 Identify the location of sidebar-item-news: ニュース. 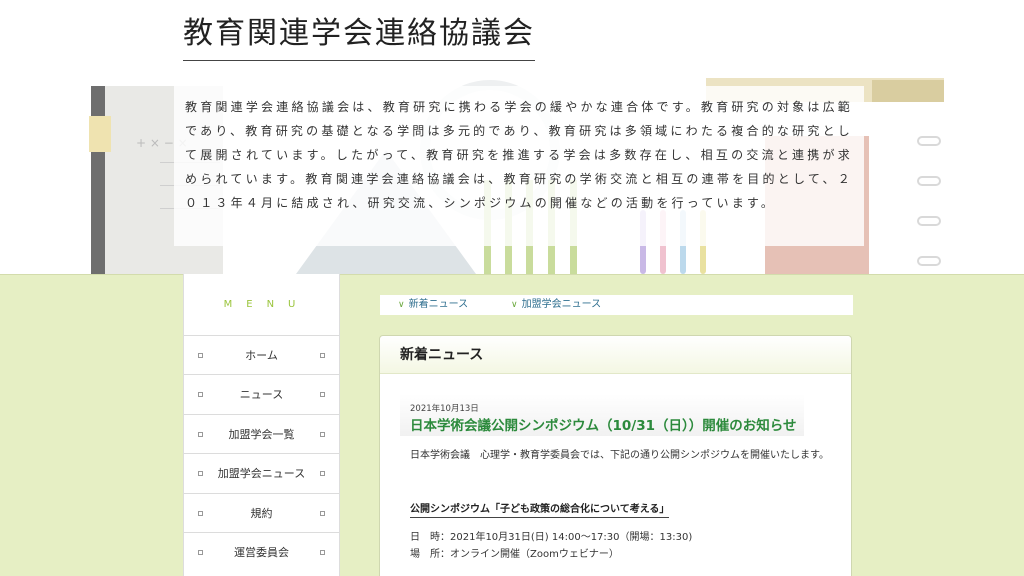
(261, 393).